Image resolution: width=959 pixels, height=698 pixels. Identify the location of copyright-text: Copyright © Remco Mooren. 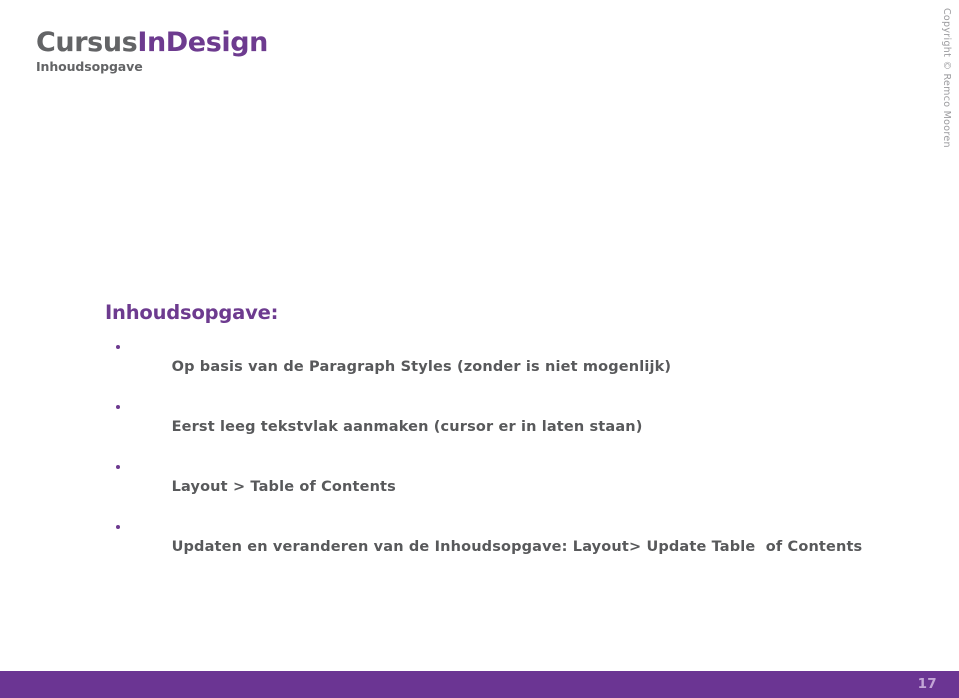
(946, 78).